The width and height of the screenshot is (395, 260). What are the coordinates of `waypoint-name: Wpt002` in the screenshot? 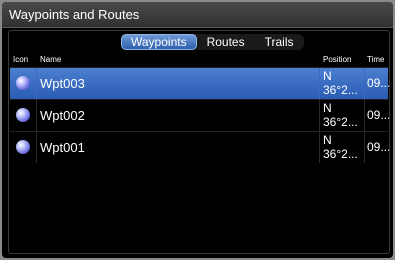 It's located at (62, 115).